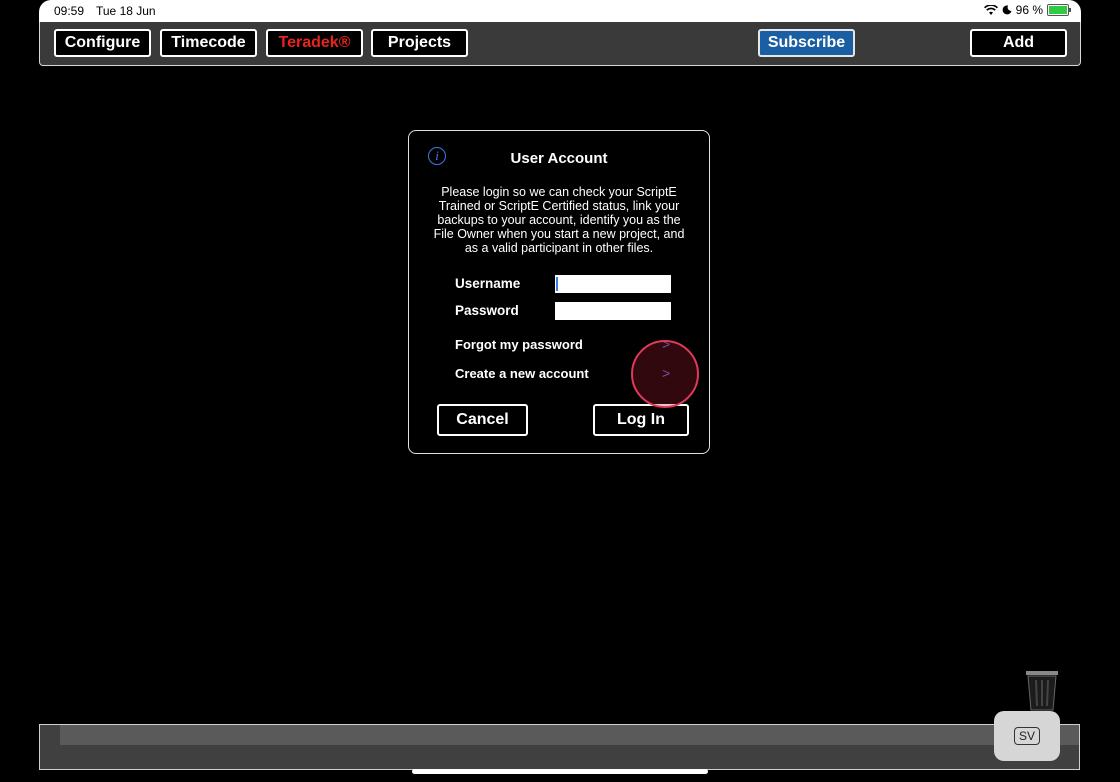 The height and width of the screenshot is (782, 1120). I want to click on text-caret, so click(557, 284).